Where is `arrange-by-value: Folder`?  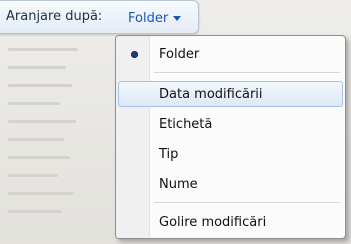 arrange-by-value: Folder is located at coordinates (148, 18).